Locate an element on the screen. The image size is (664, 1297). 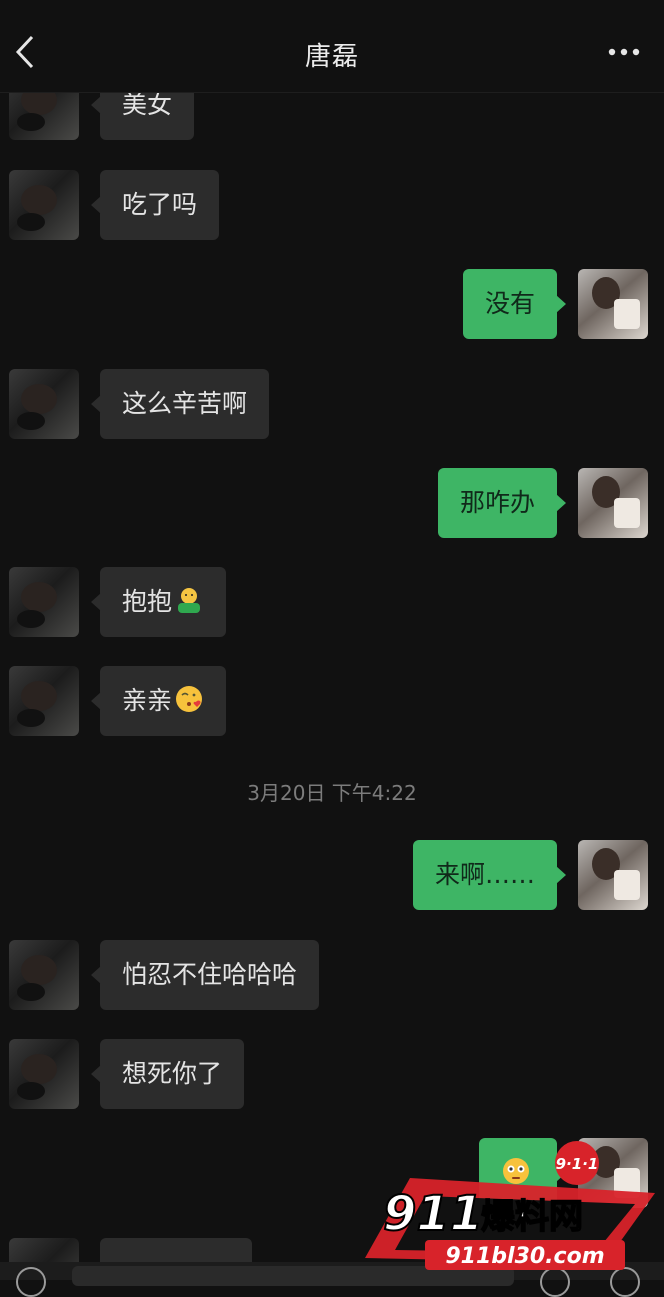
watermark-logo: 9·1·1 911 爆料网 911bl30.com is located at coordinates (510, 1205).